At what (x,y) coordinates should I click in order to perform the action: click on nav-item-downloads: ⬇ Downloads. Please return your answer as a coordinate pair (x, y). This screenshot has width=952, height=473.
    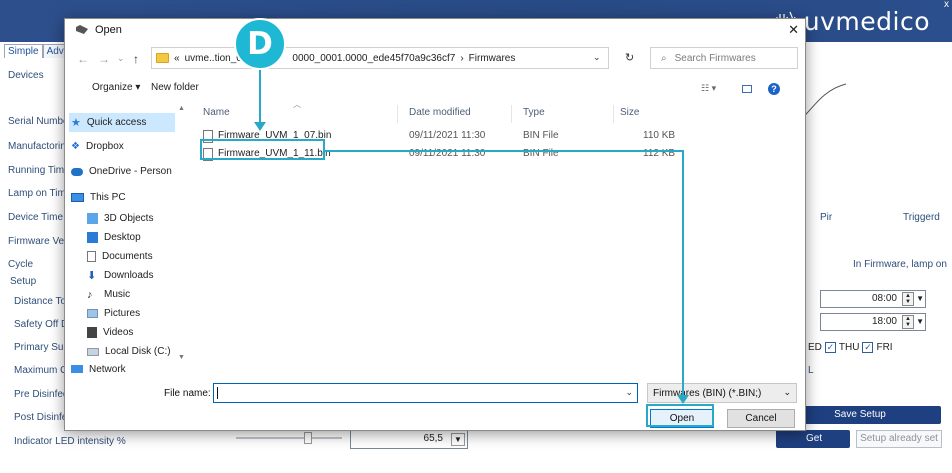
    Looking at the image, I should click on (130, 275).